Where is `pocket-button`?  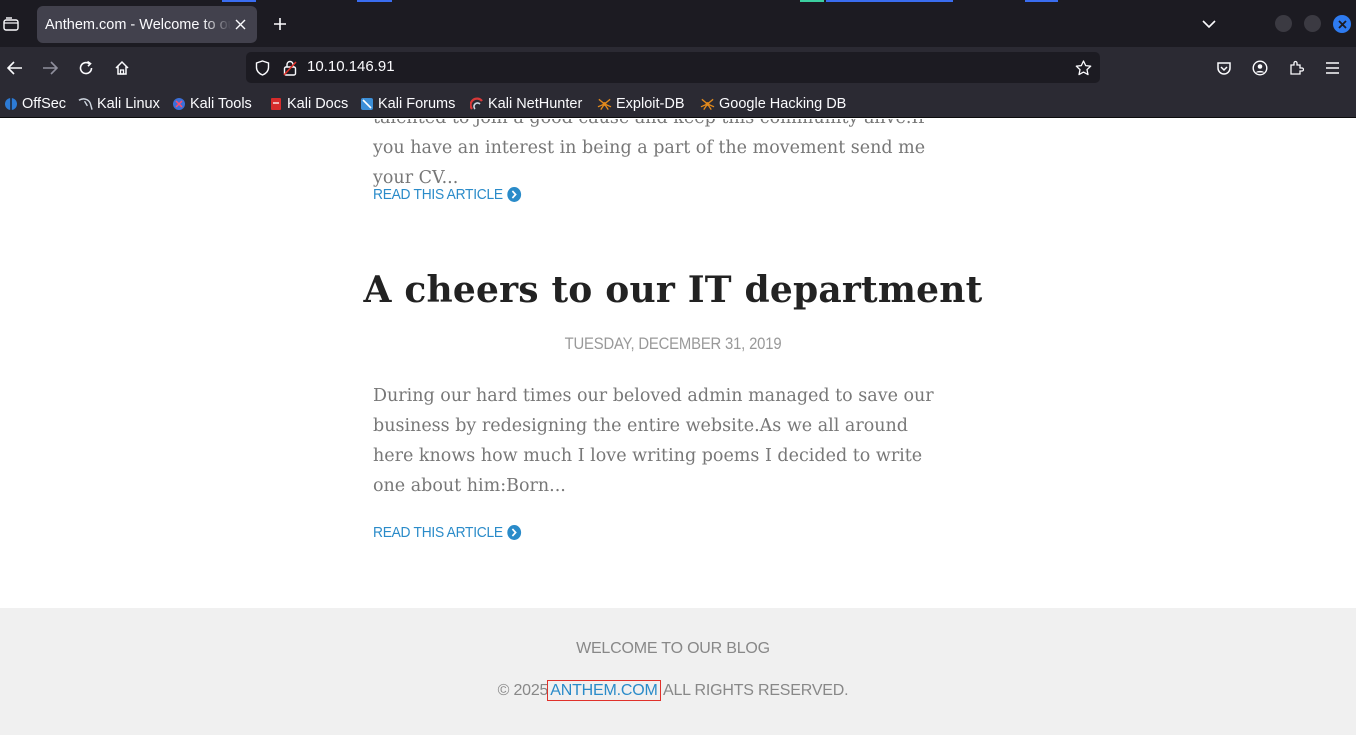
pocket-button is located at coordinates (1224, 68).